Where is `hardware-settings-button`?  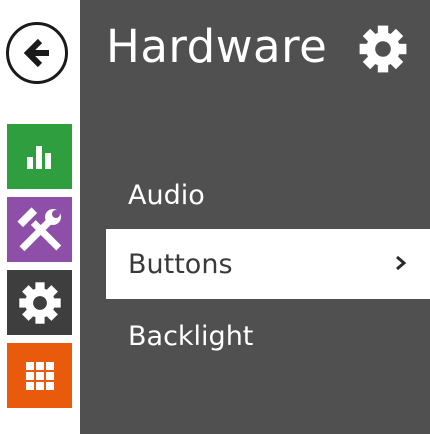
hardware-settings-button is located at coordinates (383, 49).